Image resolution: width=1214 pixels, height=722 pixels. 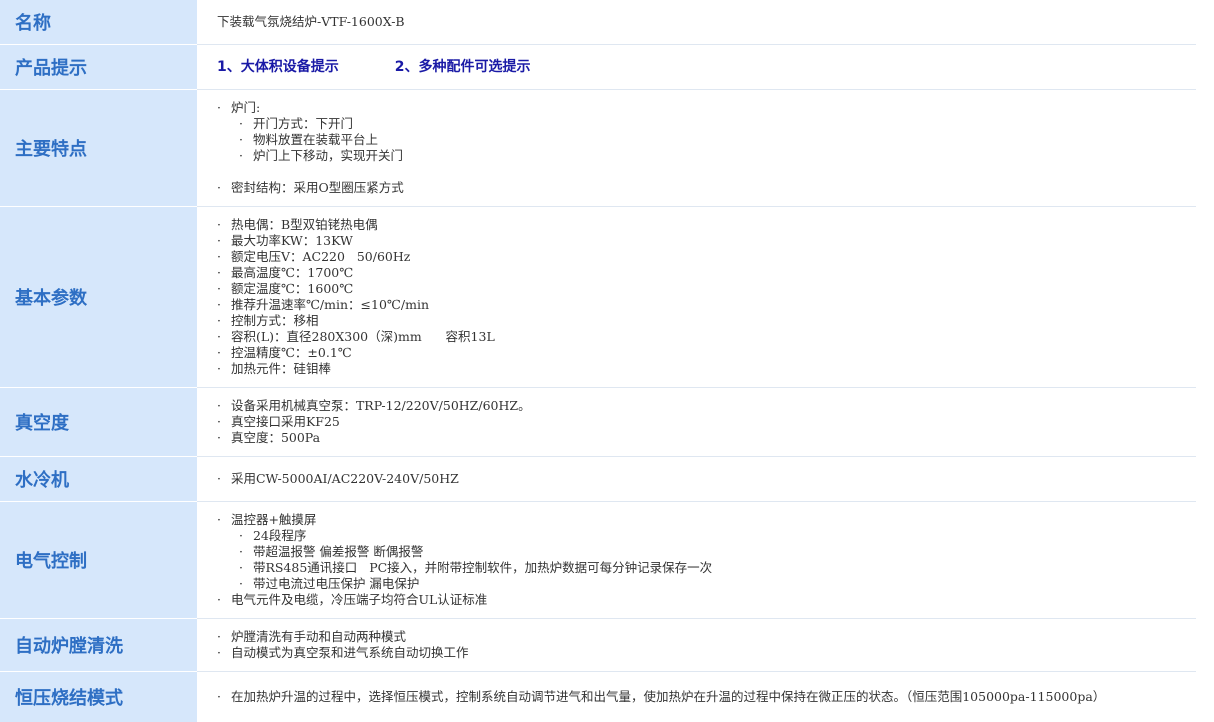 What do you see at coordinates (706, 156) in the screenshot?
I see `feature-door-item: 炉门上下移动，实现开关门` at bounding box center [706, 156].